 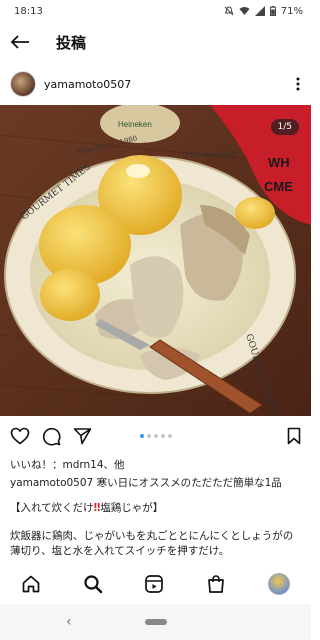 I want to click on post-username: yamamoto0507, so click(x=169, y=84).